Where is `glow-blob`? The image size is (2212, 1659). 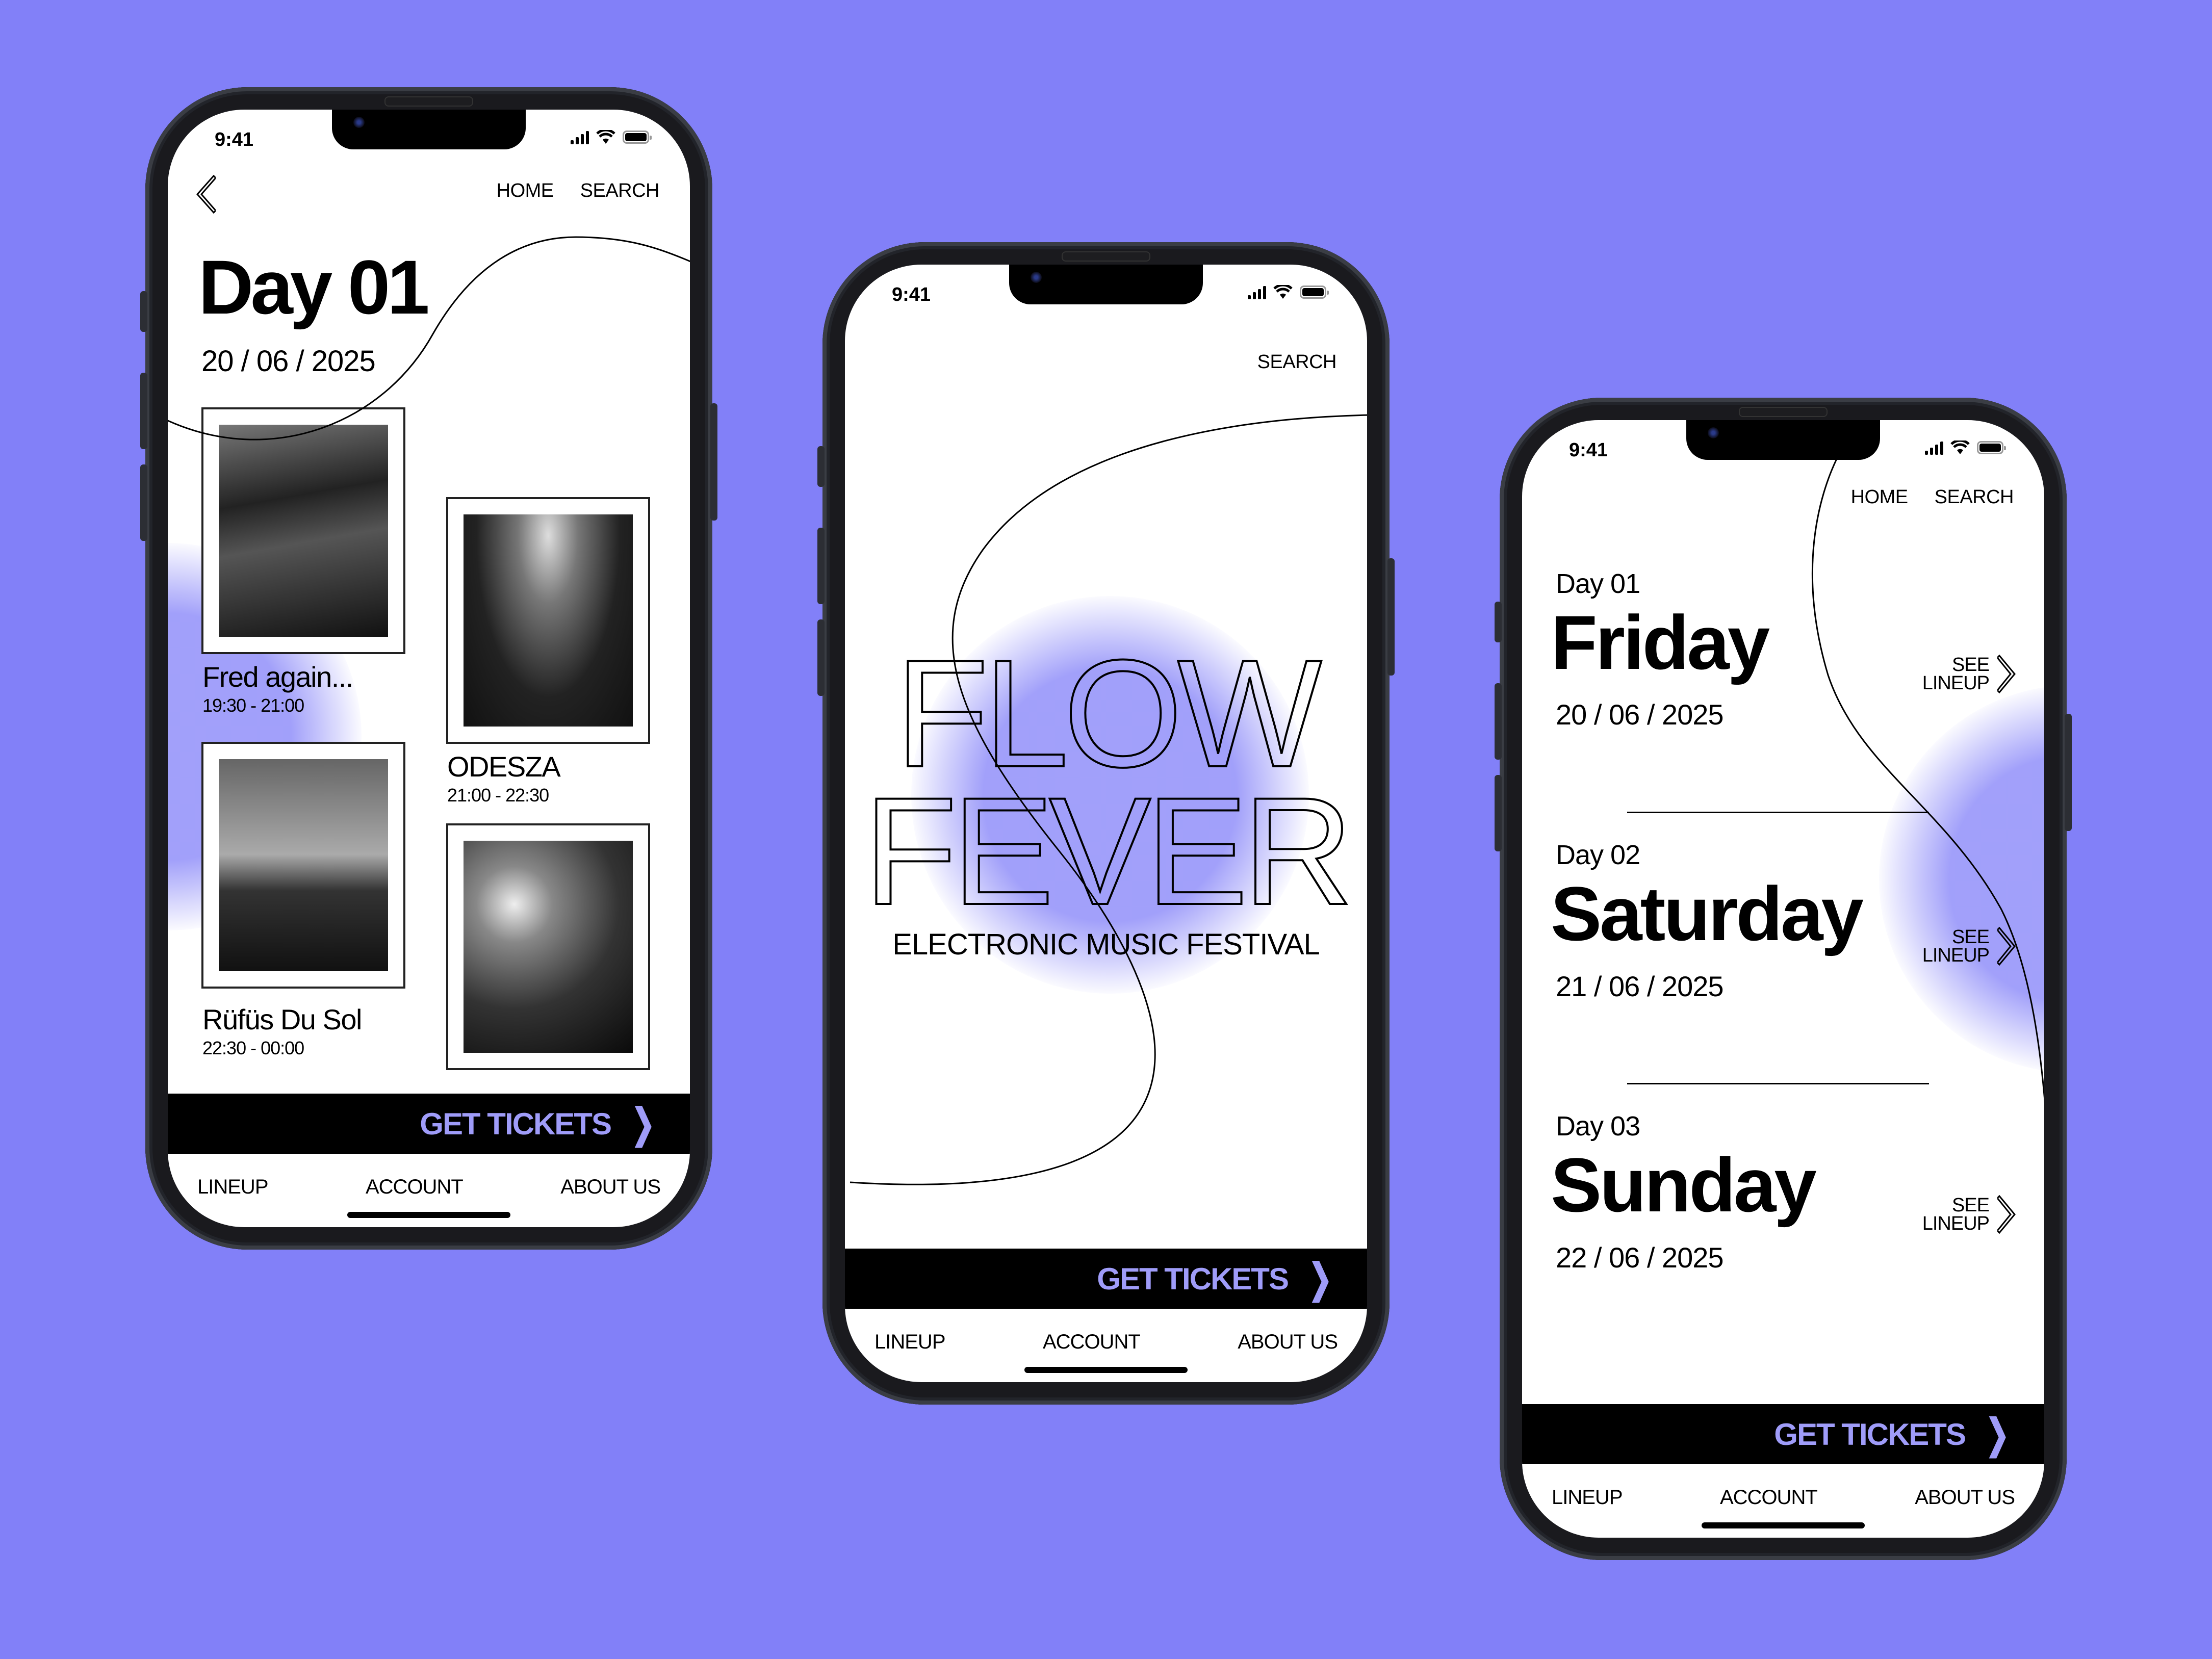
glow-blob is located at coordinates (1961, 879).